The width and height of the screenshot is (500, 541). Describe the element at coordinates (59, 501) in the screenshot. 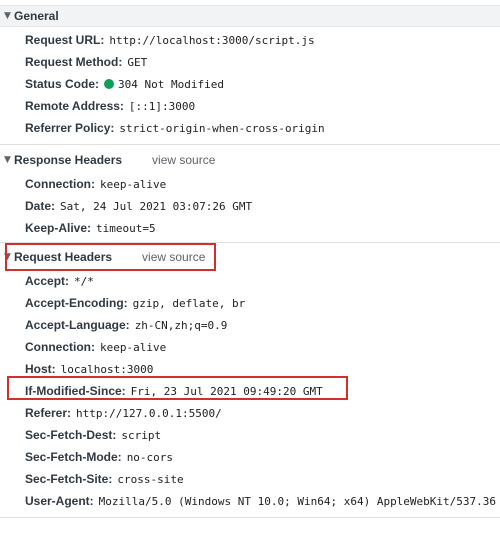

I see `header-key: User-Agent:` at that location.